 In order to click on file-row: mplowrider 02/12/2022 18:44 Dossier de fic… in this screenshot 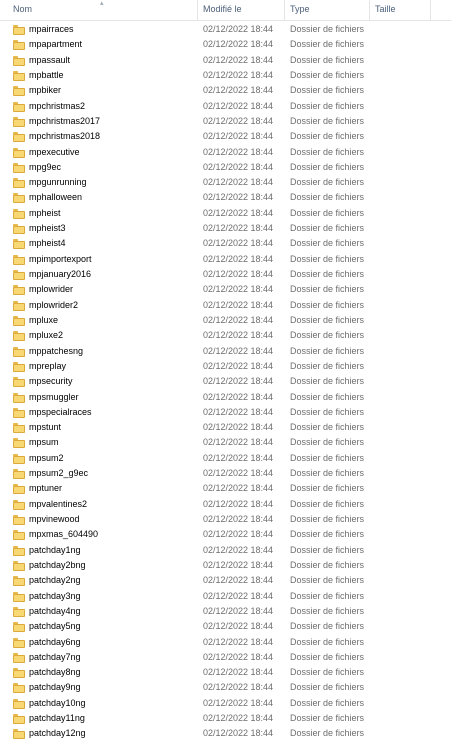, I will do `click(225, 289)`.